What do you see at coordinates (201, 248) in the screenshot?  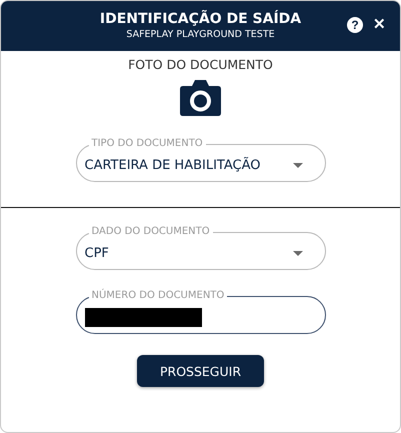 I see `select-field: DADO DO DOCUMENTO CPF` at bounding box center [201, 248].